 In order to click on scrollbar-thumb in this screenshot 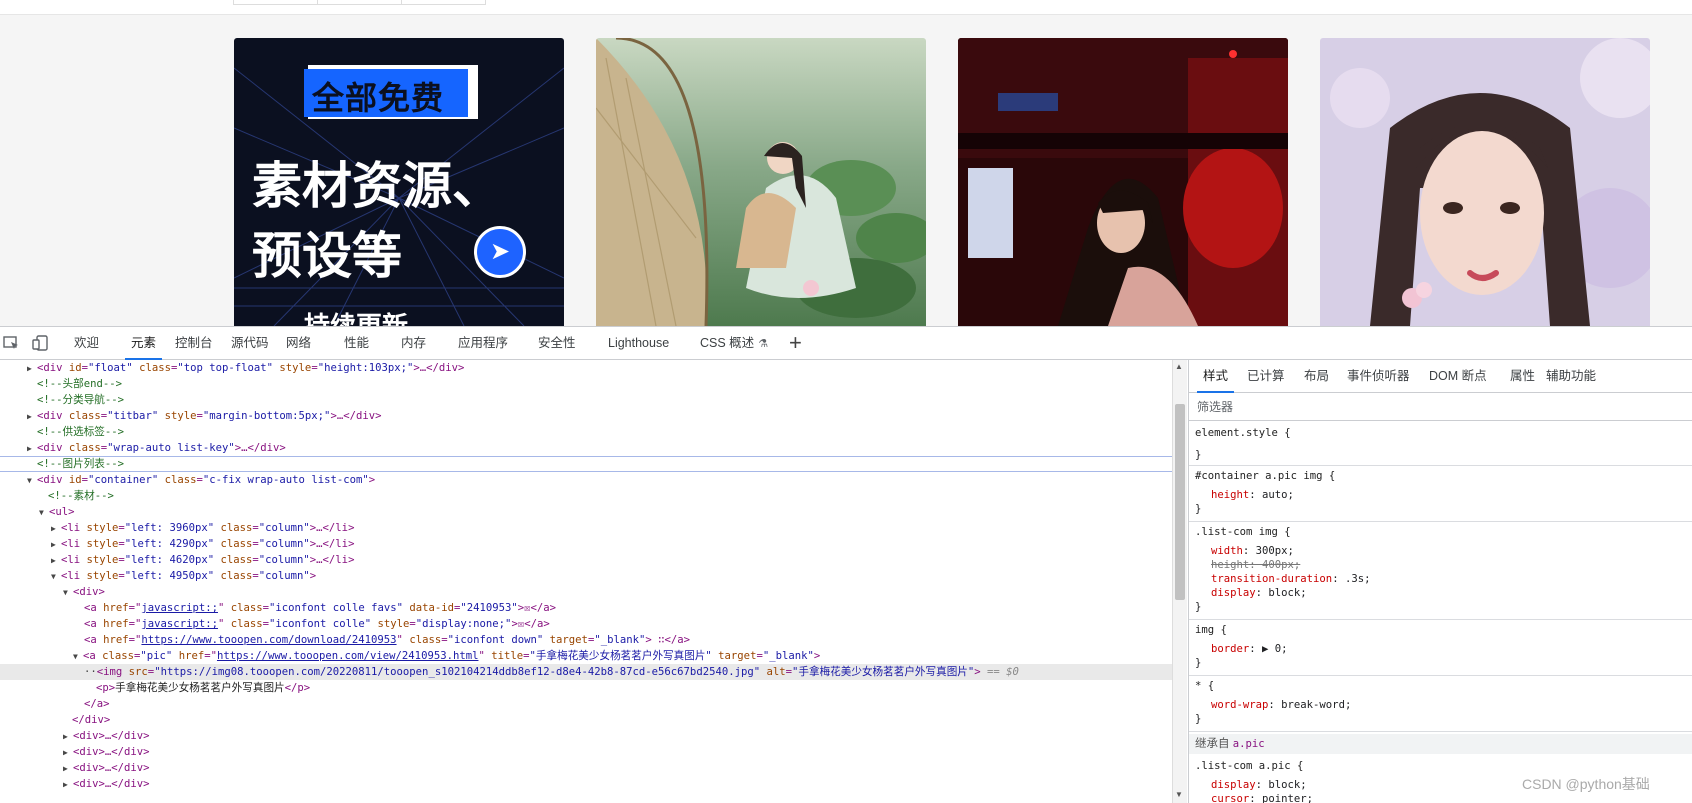, I will do `click(1180, 502)`.